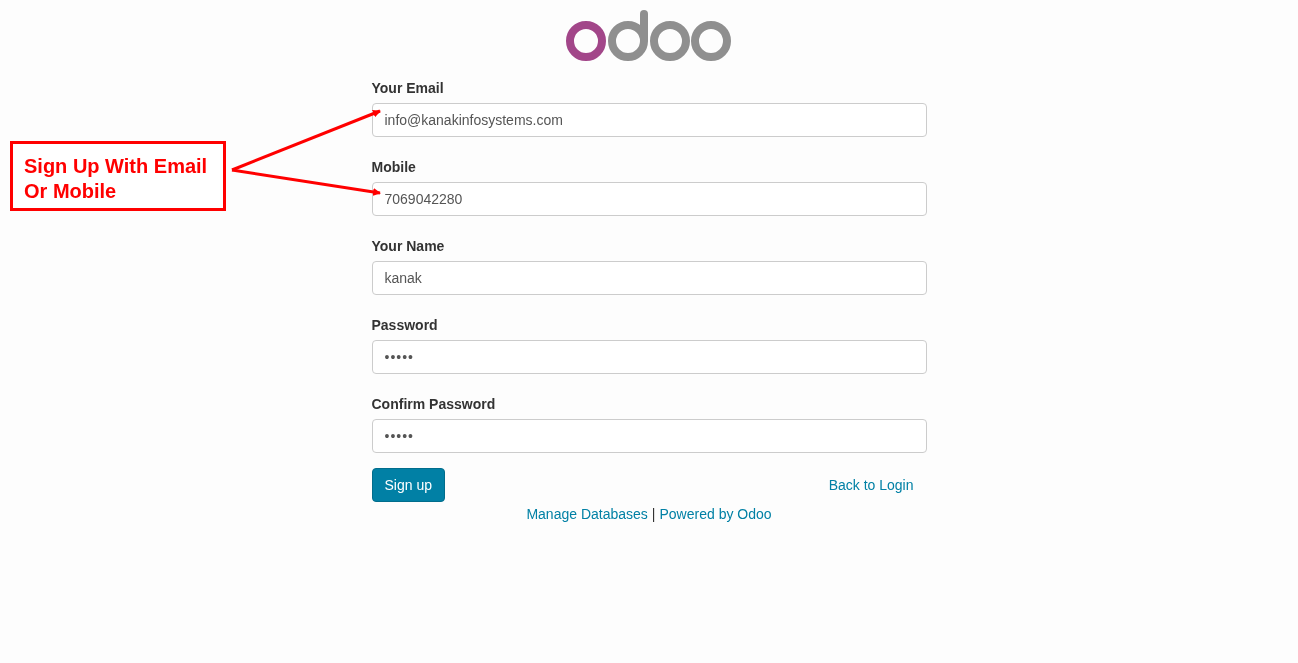  What do you see at coordinates (434, 404) in the screenshot?
I see `field-label: Confirm Password` at bounding box center [434, 404].